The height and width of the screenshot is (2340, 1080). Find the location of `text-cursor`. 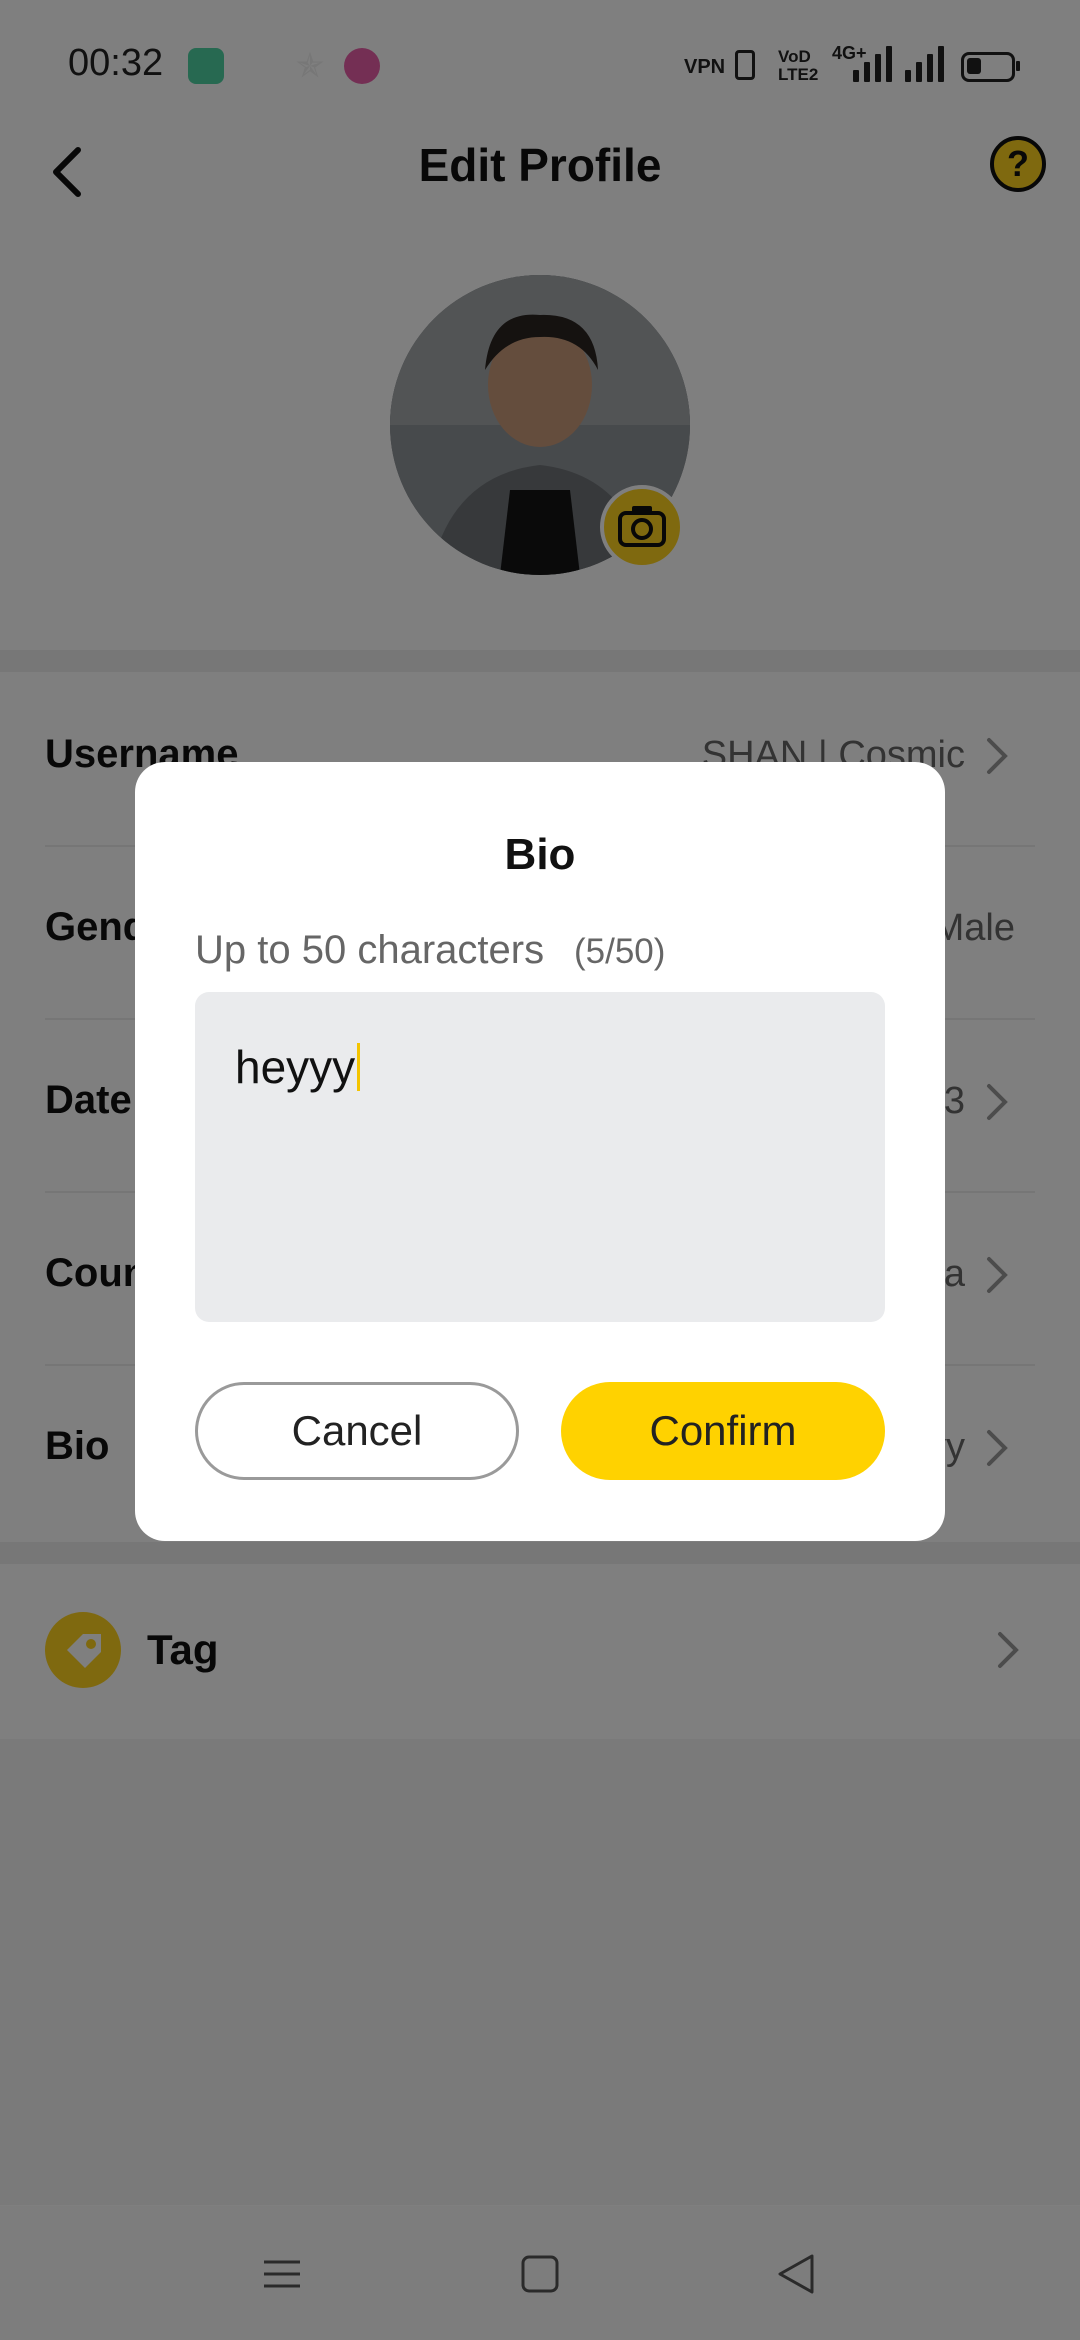

text-cursor is located at coordinates (359, 1067).